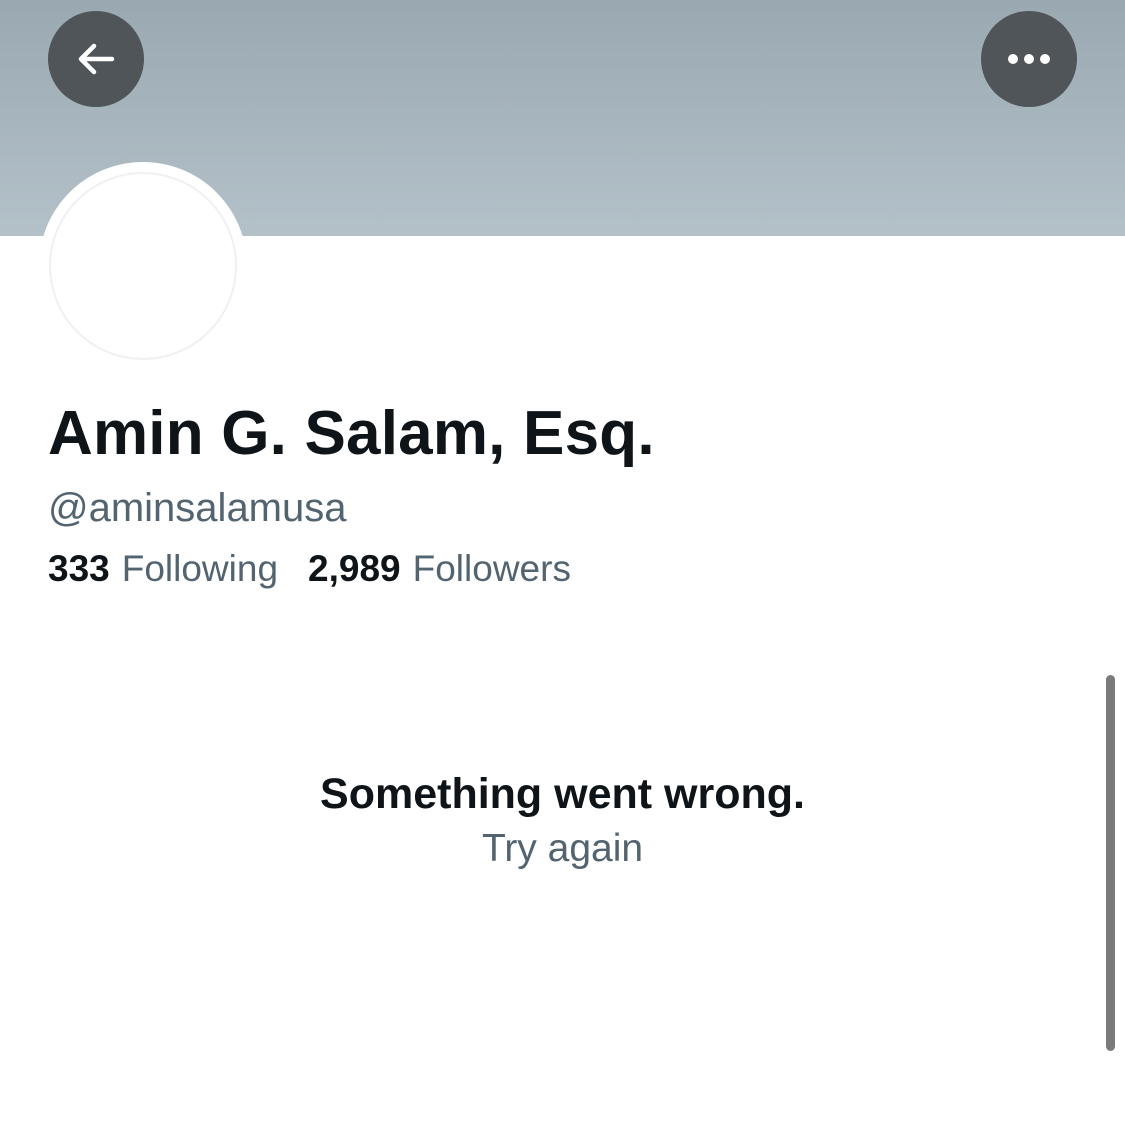  I want to click on arrow-left-icon, so click(96, 59).